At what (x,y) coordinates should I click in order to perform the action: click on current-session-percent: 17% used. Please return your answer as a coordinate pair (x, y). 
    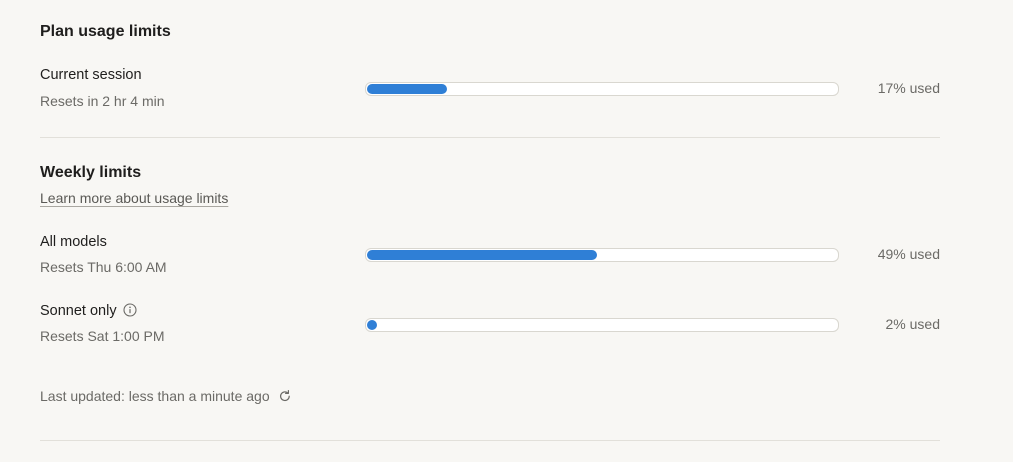
    Looking at the image, I should click on (908, 88).